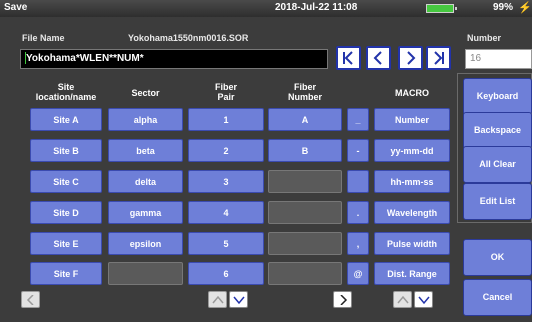 This screenshot has height=322, width=539. Describe the element at coordinates (43, 38) in the screenshot. I see `file-name-label: File Name` at that location.